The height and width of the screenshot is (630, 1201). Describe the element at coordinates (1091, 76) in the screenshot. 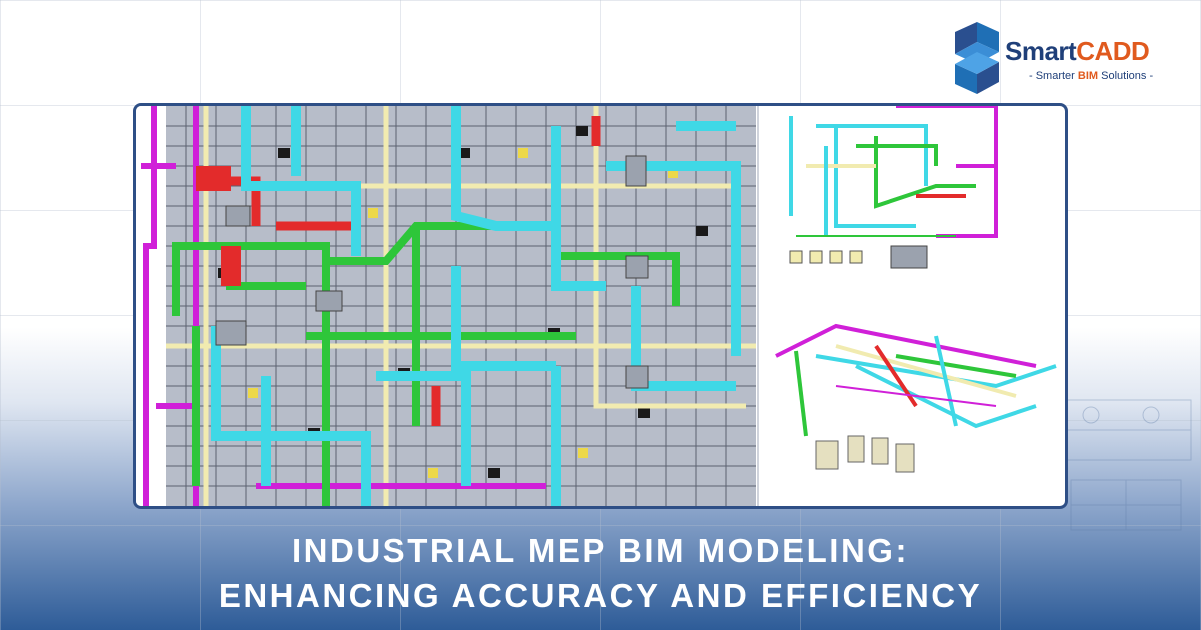

I see `brand-tagline: - Smarter BIM Solutions -` at that location.